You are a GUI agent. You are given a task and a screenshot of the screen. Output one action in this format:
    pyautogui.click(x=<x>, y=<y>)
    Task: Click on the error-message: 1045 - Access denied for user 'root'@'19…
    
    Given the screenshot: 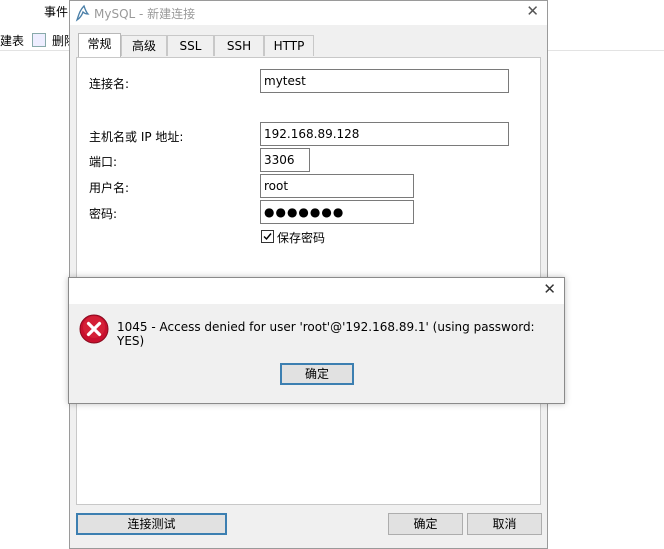 What is the action you would take?
    pyautogui.click(x=326, y=334)
    